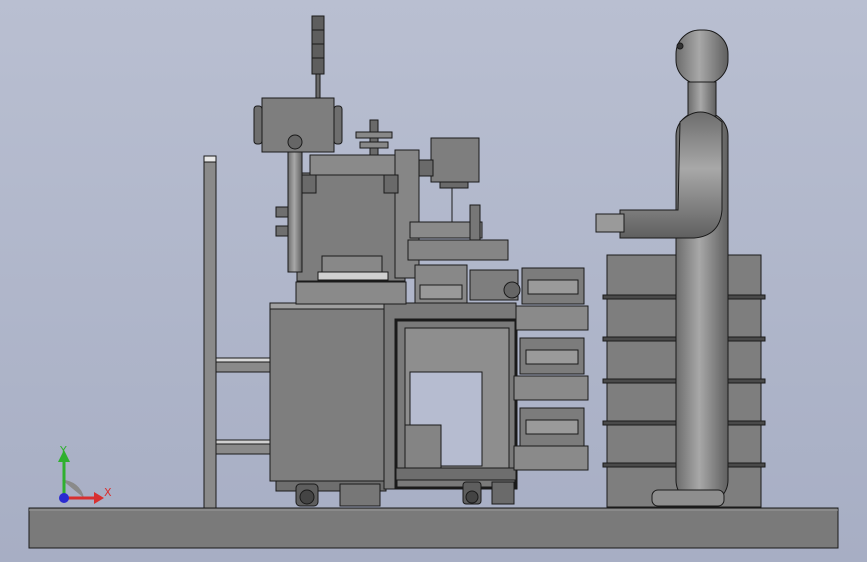  What do you see at coordinates (318, 57) in the screenshot?
I see `tower-light` at bounding box center [318, 57].